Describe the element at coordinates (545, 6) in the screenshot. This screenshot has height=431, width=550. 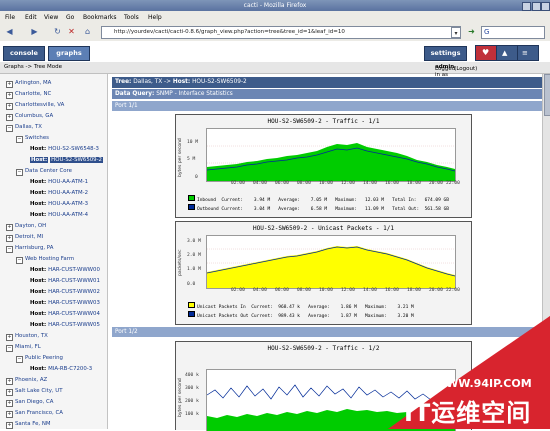
I see `close-window-button` at that location.